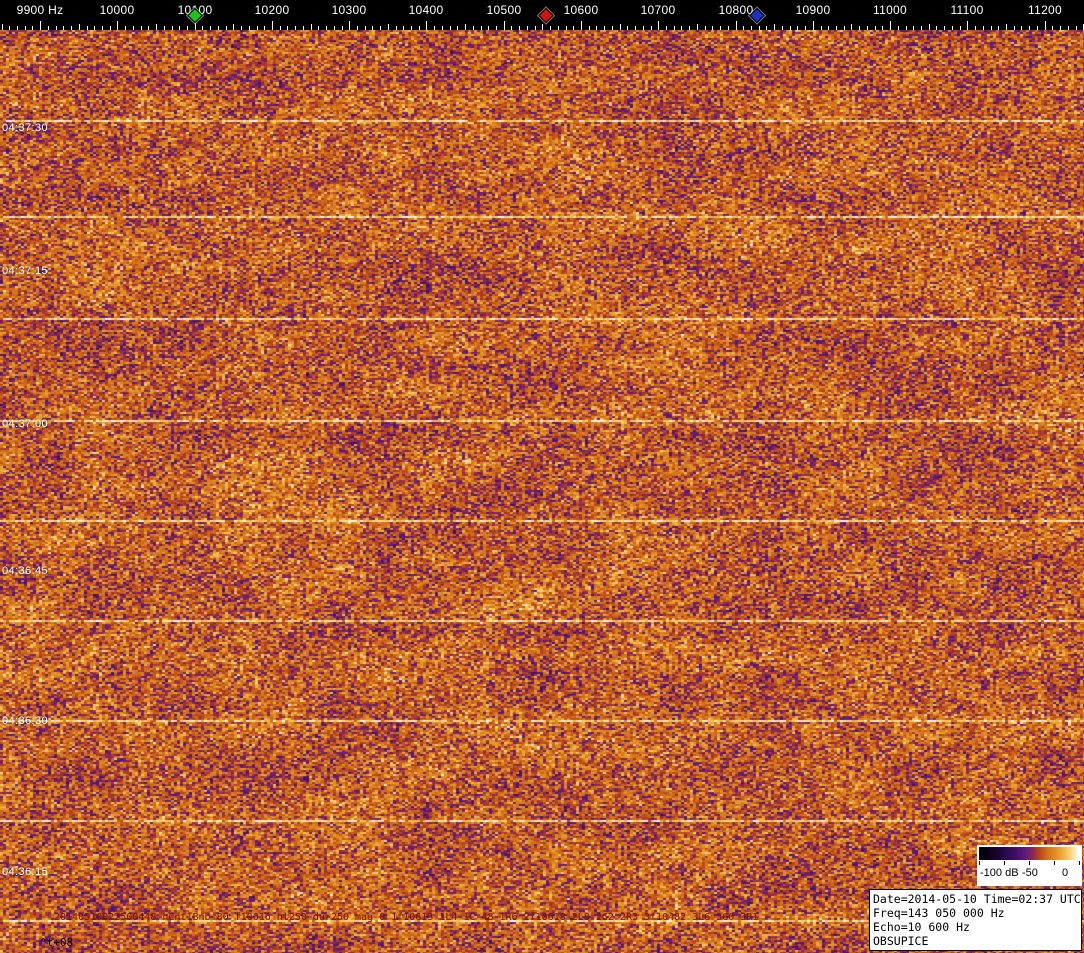  I want to click on marker-red-diamond-icon, so click(546, 15).